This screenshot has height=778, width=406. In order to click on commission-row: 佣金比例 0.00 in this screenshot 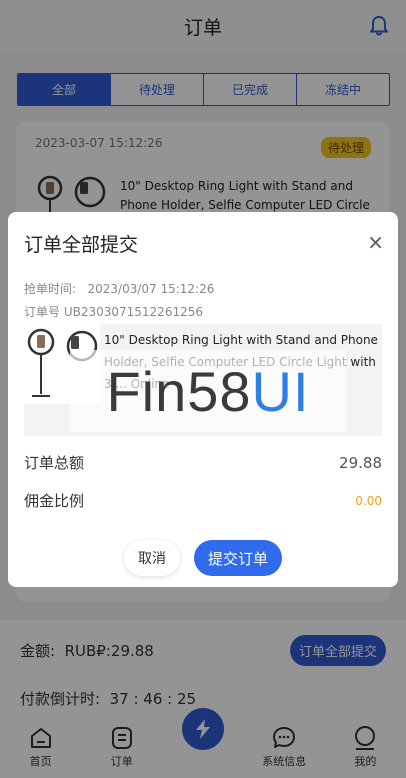, I will do `click(203, 500)`.